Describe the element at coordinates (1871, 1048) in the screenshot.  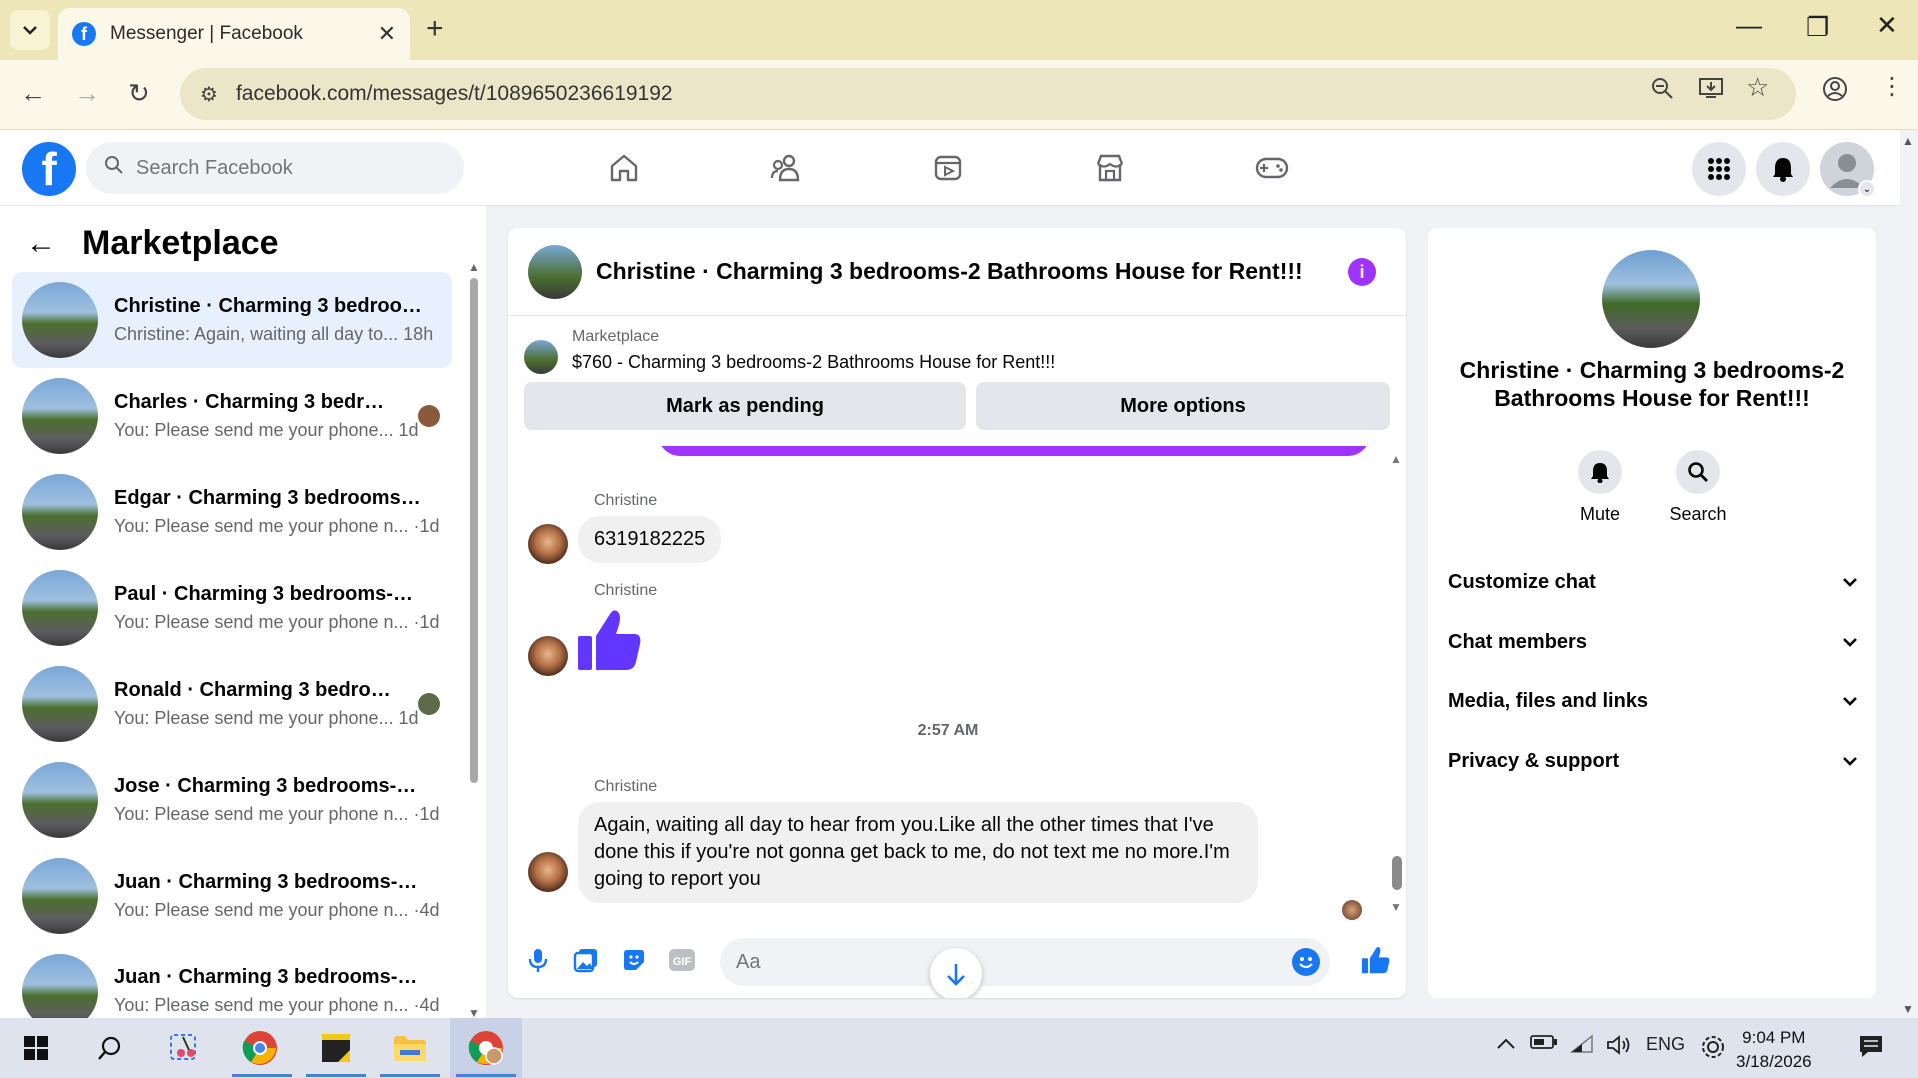
I see `notification-center-icon` at that location.